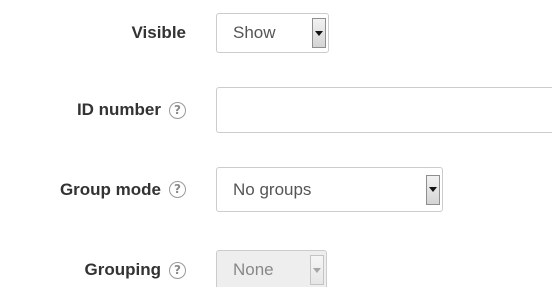 The width and height of the screenshot is (552, 287). What do you see at coordinates (110, 189) in the screenshot?
I see `group-mode-label: Group mode` at bounding box center [110, 189].